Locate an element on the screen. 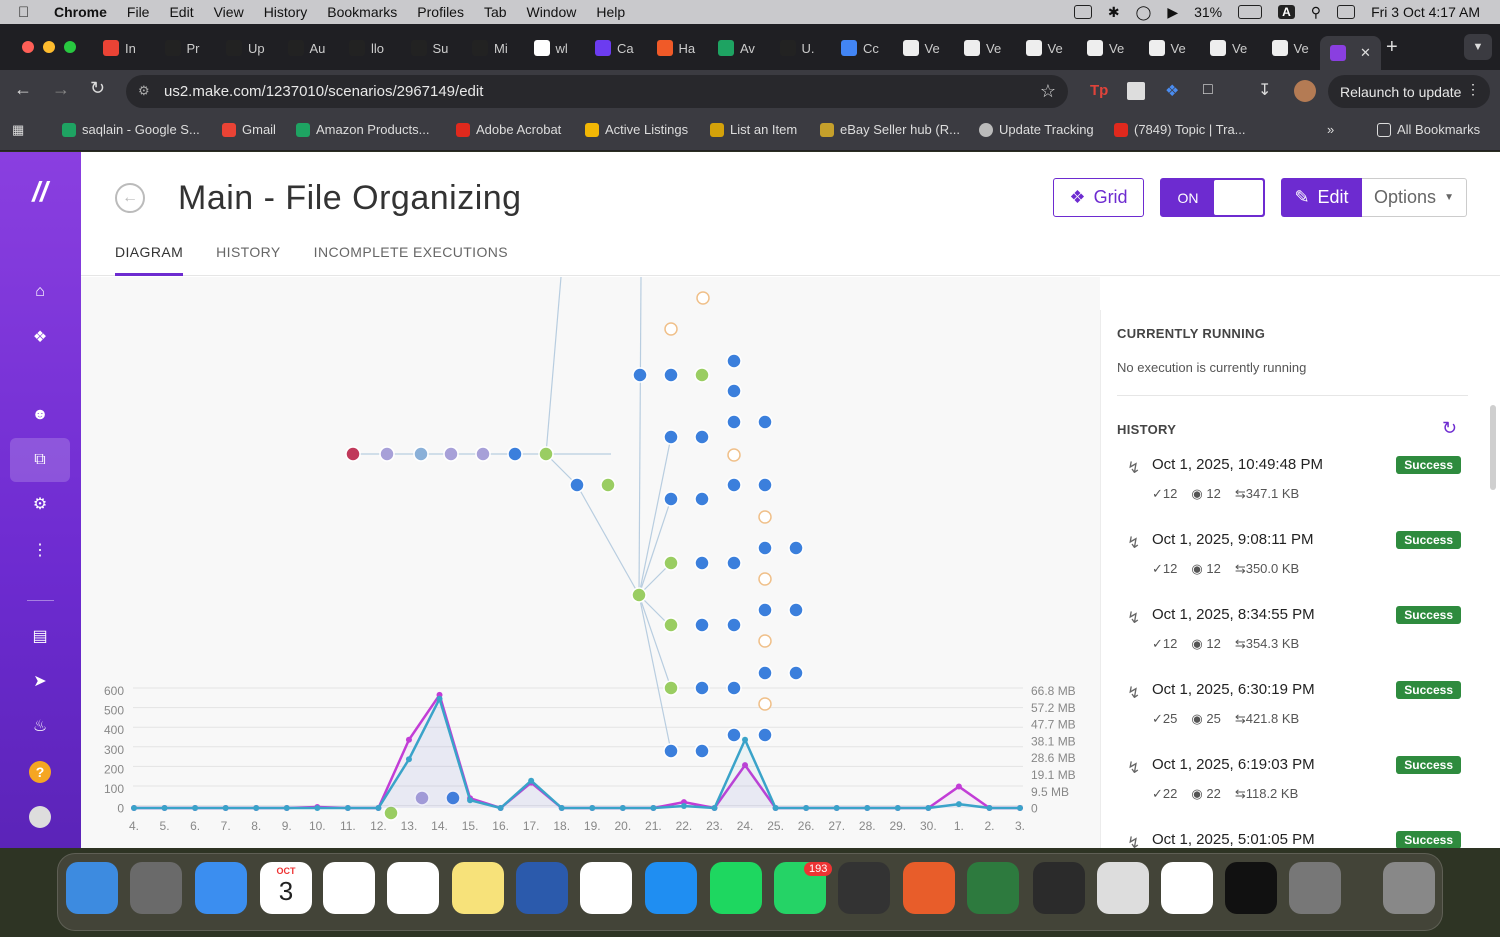 This screenshot has height=937, width=1500. profile-avatar is located at coordinates (1305, 91).